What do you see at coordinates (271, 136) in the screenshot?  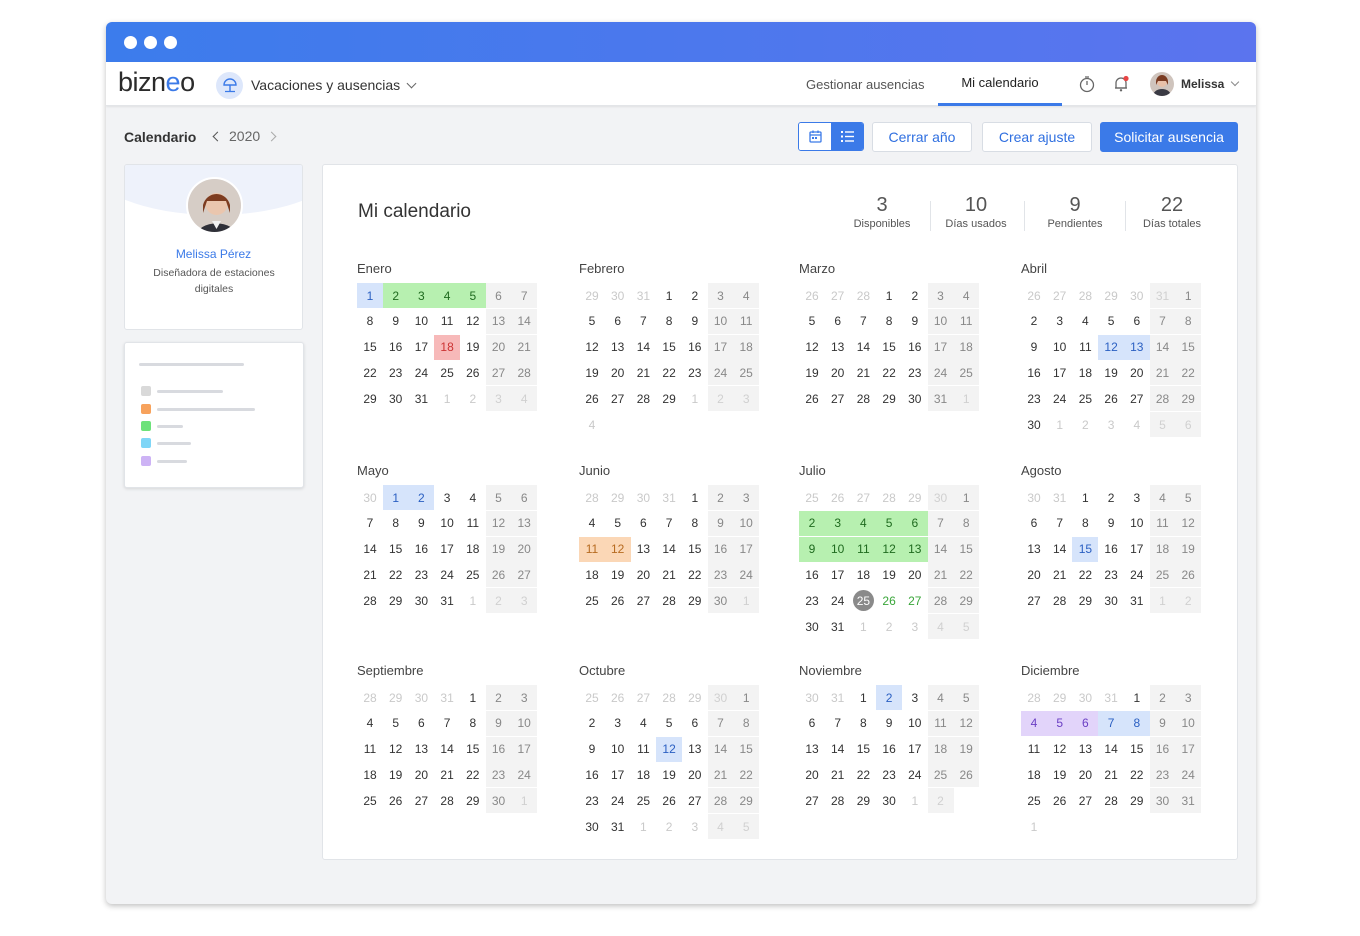 I see `chevron-right-icon` at bounding box center [271, 136].